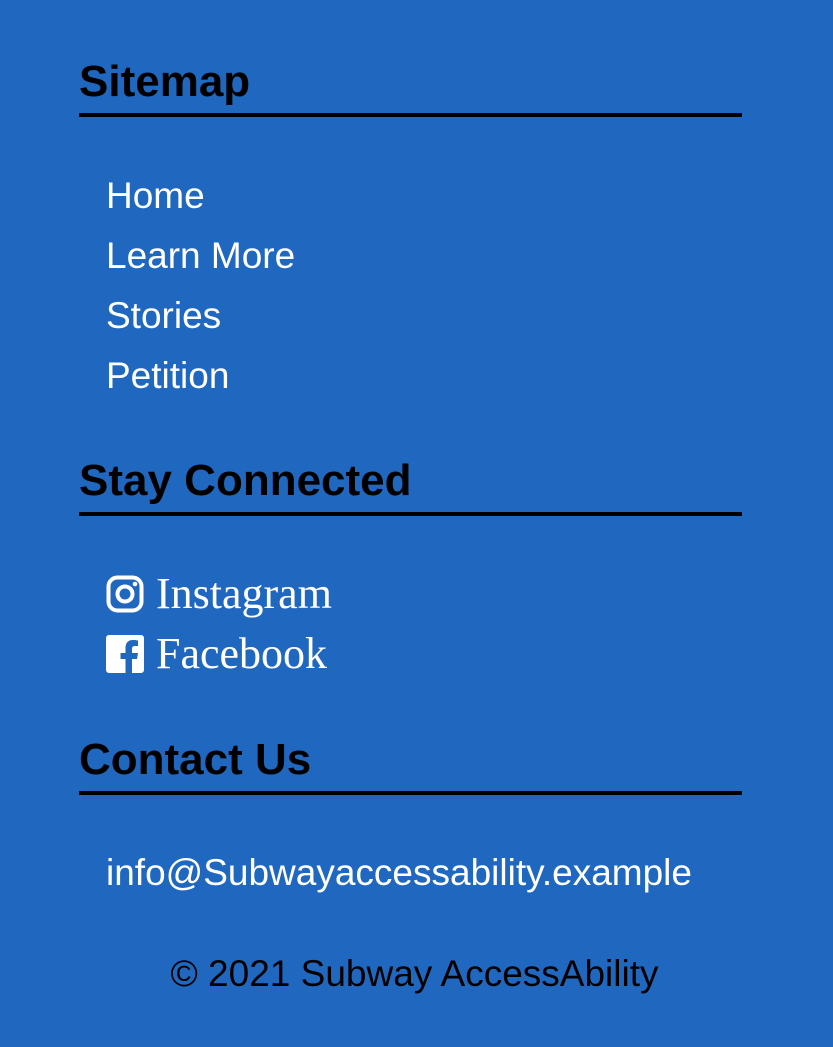 The image size is (833, 1047). I want to click on list-item: Learn More, so click(200, 256).